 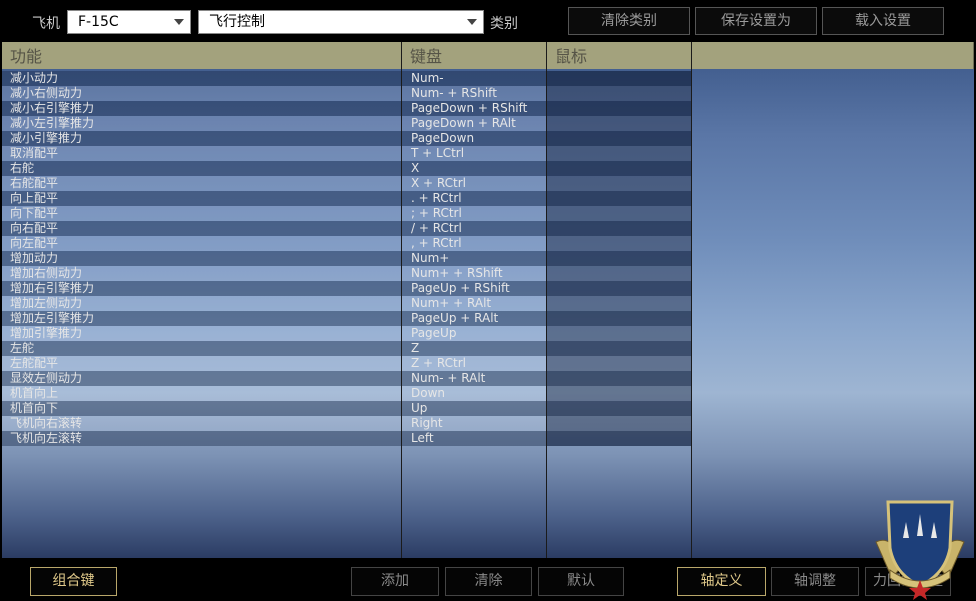 What do you see at coordinates (883, 21) in the screenshot?
I see `load-settings-button: 载入设置` at bounding box center [883, 21].